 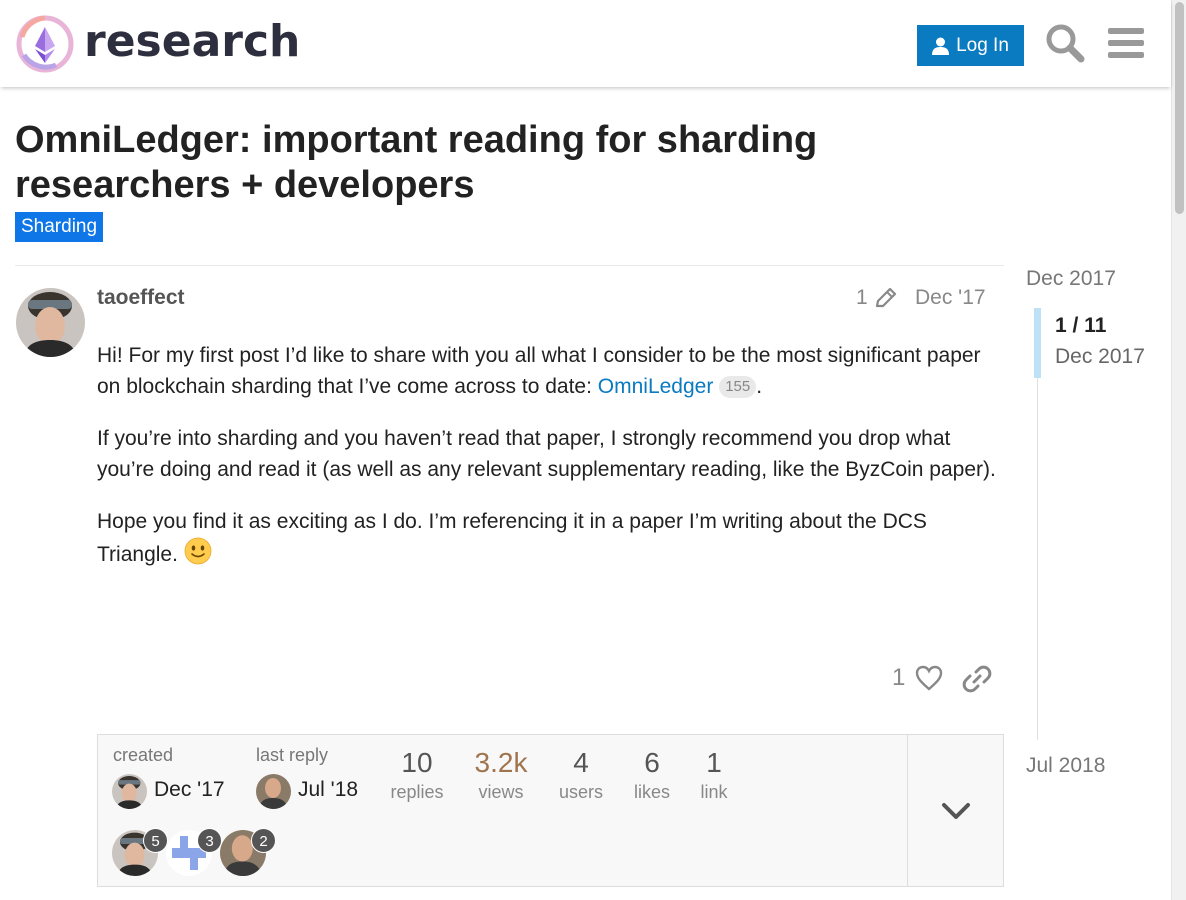 I want to click on timeline-start-date: Dec 2017, so click(x=1071, y=279).